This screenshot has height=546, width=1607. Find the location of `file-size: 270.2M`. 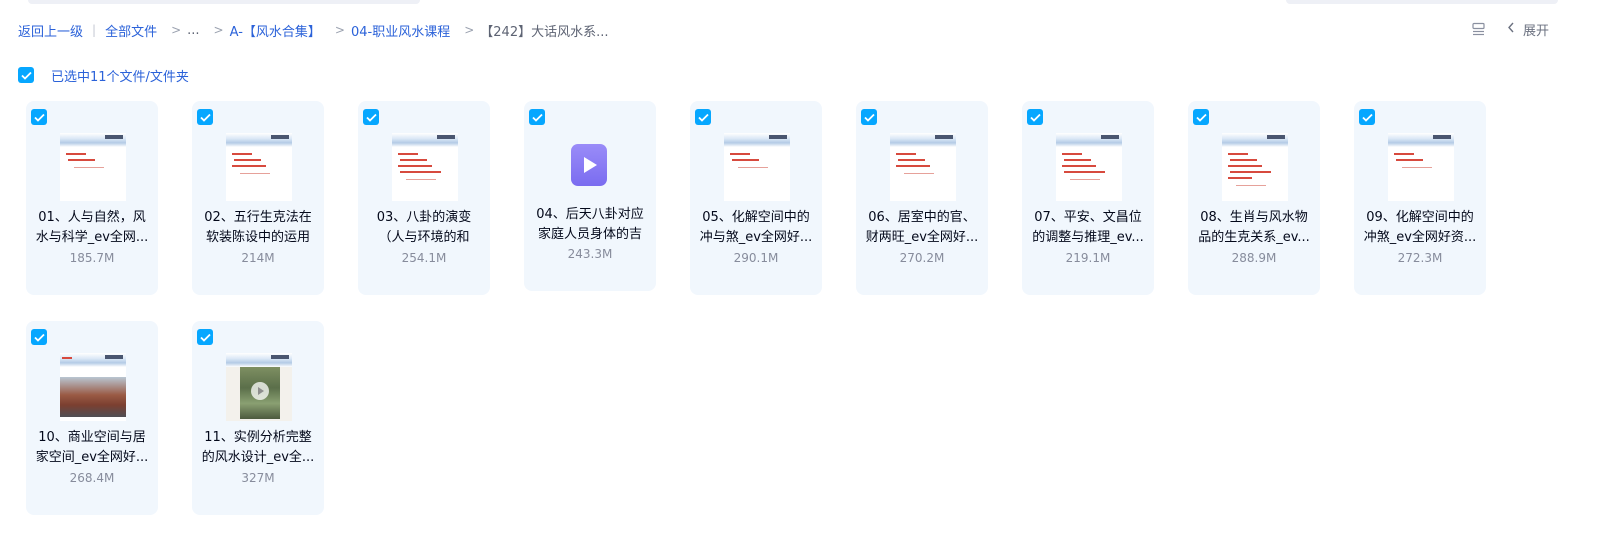

file-size: 270.2M is located at coordinates (922, 258).